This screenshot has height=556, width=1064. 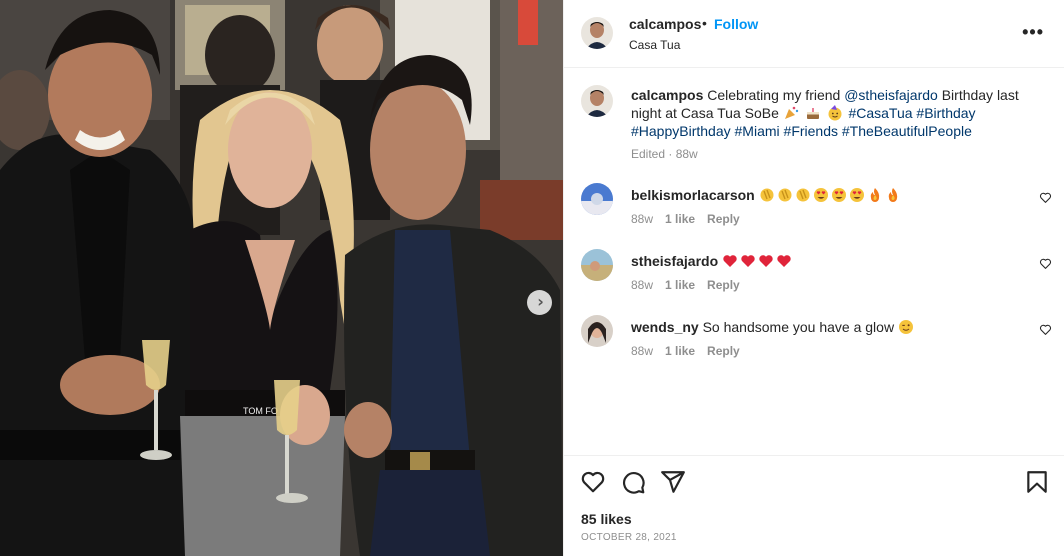 What do you see at coordinates (681, 131) in the screenshot?
I see `hashtag-link: #HappyBirthday` at bounding box center [681, 131].